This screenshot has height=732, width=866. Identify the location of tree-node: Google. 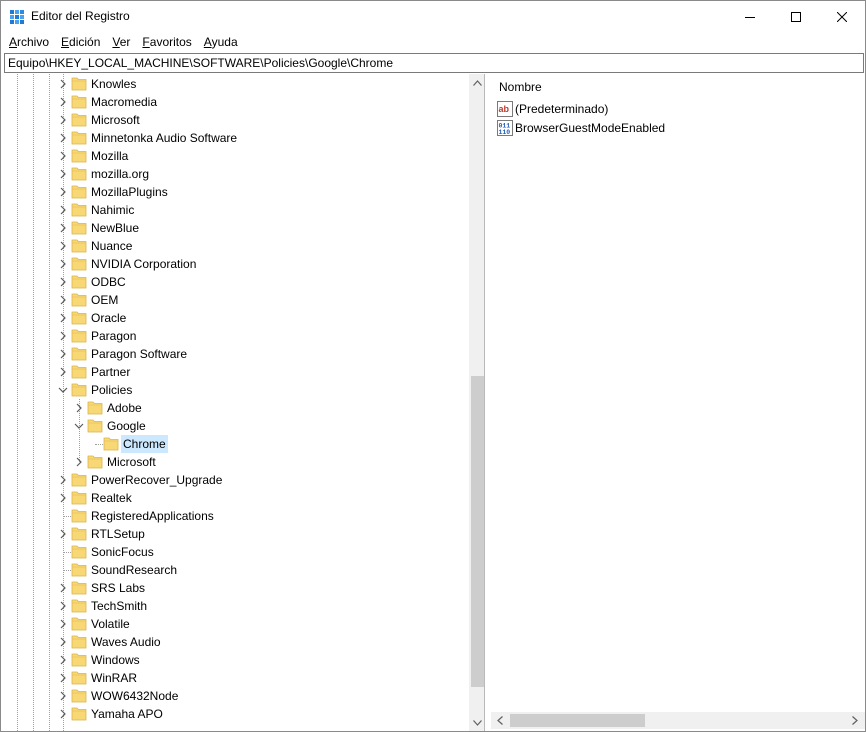
(236, 426).